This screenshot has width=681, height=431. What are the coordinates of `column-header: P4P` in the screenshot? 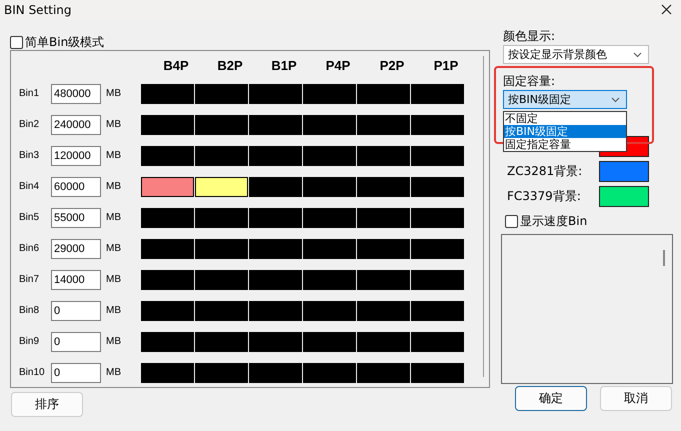 It's located at (338, 65).